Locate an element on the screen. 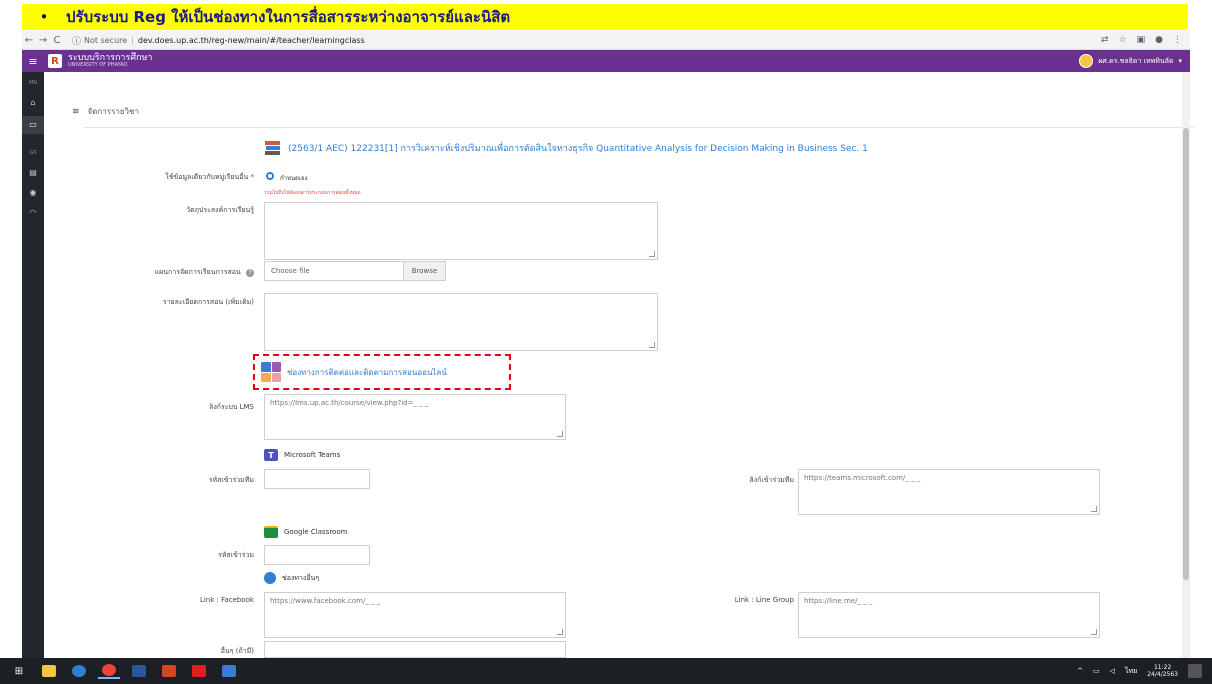 The image size is (1212, 684). app-brand: ระบบบริการการศึกษา UNIVERSITY OF PHAYAO is located at coordinates (110, 61).